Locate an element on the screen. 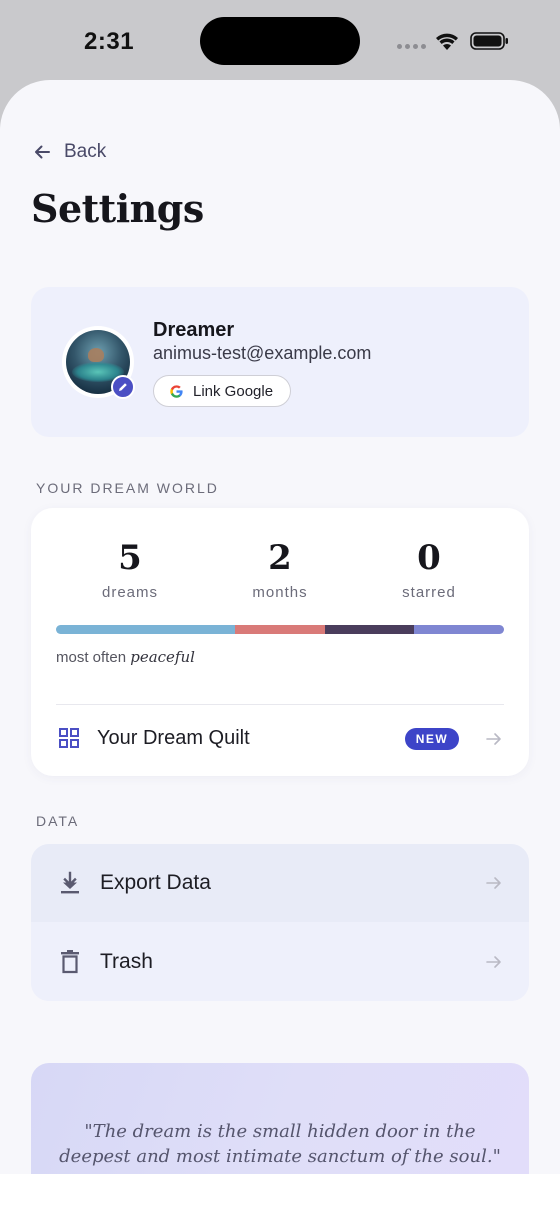  cellular-signal-icon is located at coordinates (411, 46).